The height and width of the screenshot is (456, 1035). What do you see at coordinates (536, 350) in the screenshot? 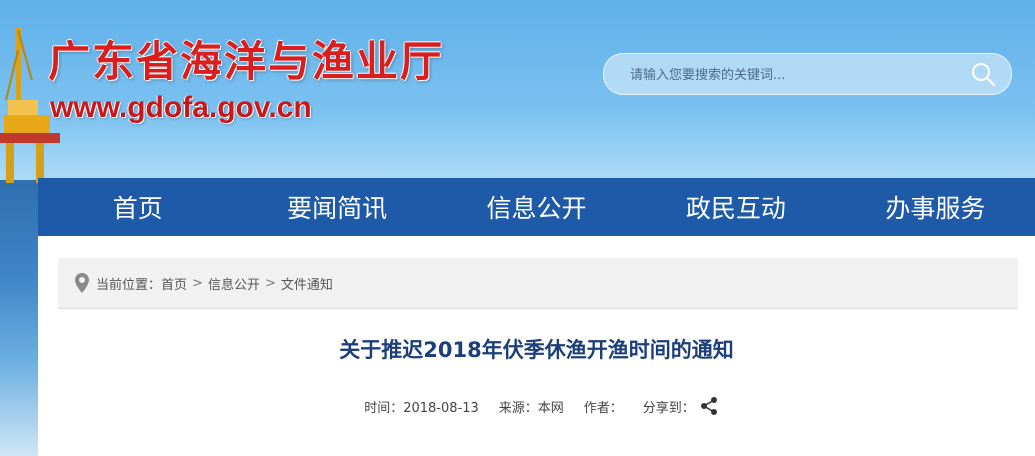
I see `article-title: 关于推迟2018年伏季休渔开渔时间的通知` at bounding box center [536, 350].